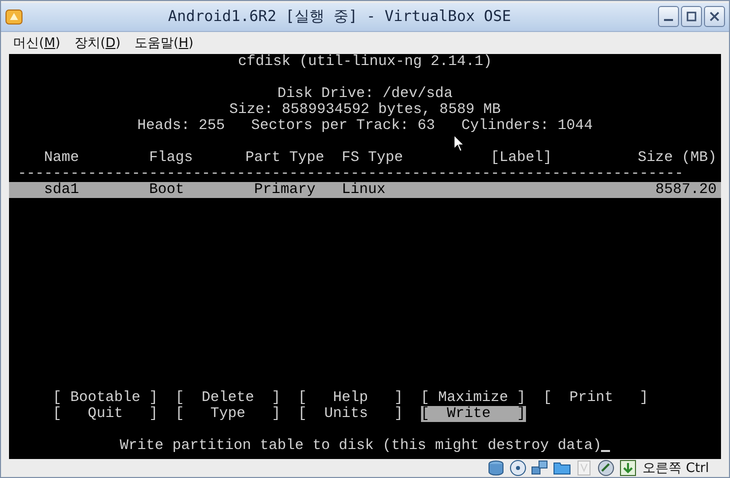  What do you see at coordinates (171, 158) in the screenshot?
I see `column-header: Flags` at bounding box center [171, 158].